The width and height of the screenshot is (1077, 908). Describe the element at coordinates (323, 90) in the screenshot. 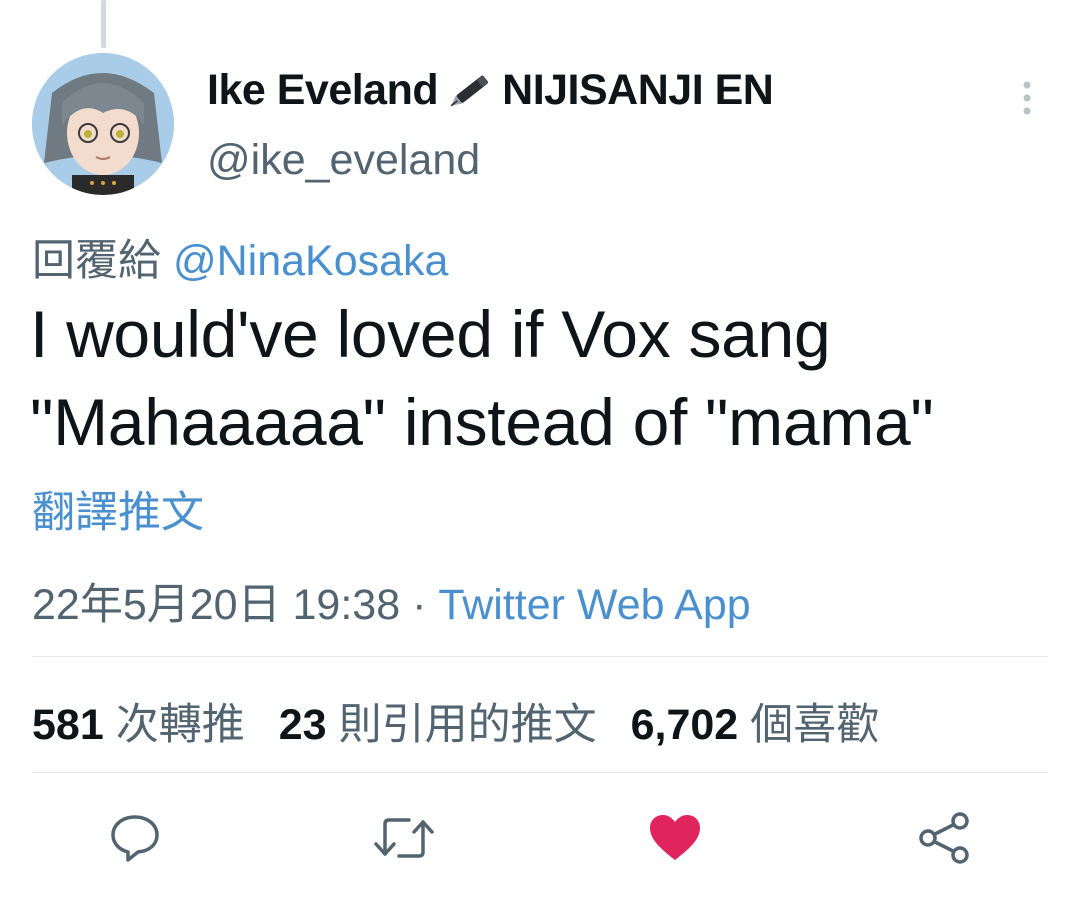

I see `display-name-text: Ike Eveland` at that location.